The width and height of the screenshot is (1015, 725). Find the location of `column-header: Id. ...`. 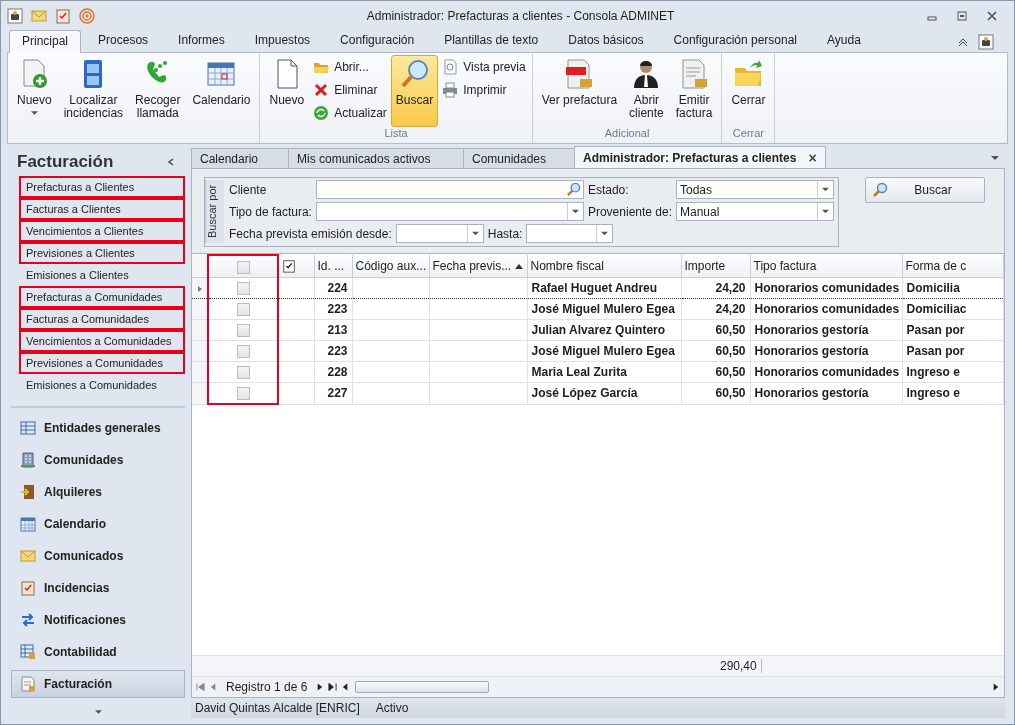

column-header: Id. ... is located at coordinates (333, 266).